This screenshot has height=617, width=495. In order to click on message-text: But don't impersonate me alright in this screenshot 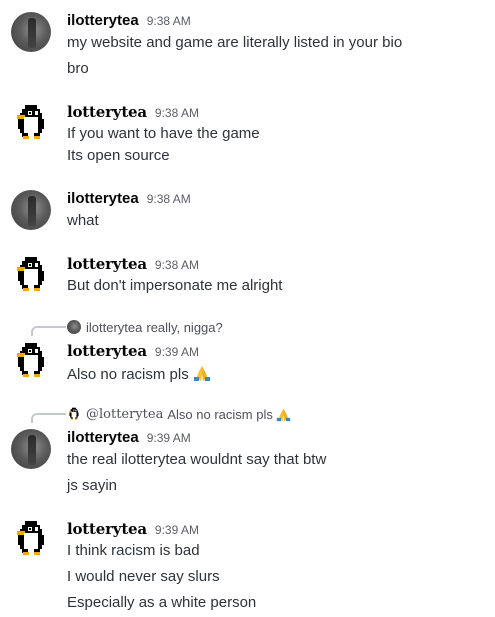, I will do `click(175, 285)`.